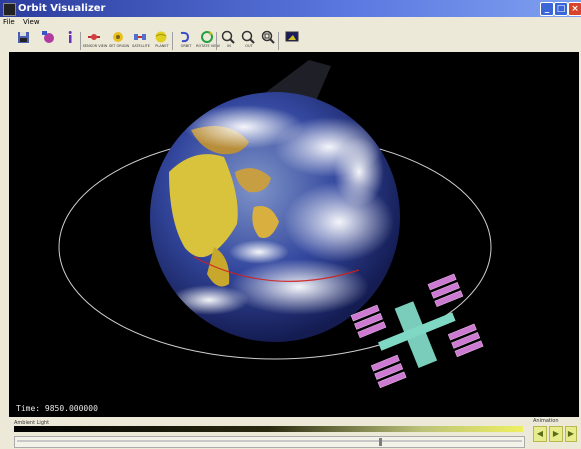  I want to click on planet-icon, so click(161, 37).